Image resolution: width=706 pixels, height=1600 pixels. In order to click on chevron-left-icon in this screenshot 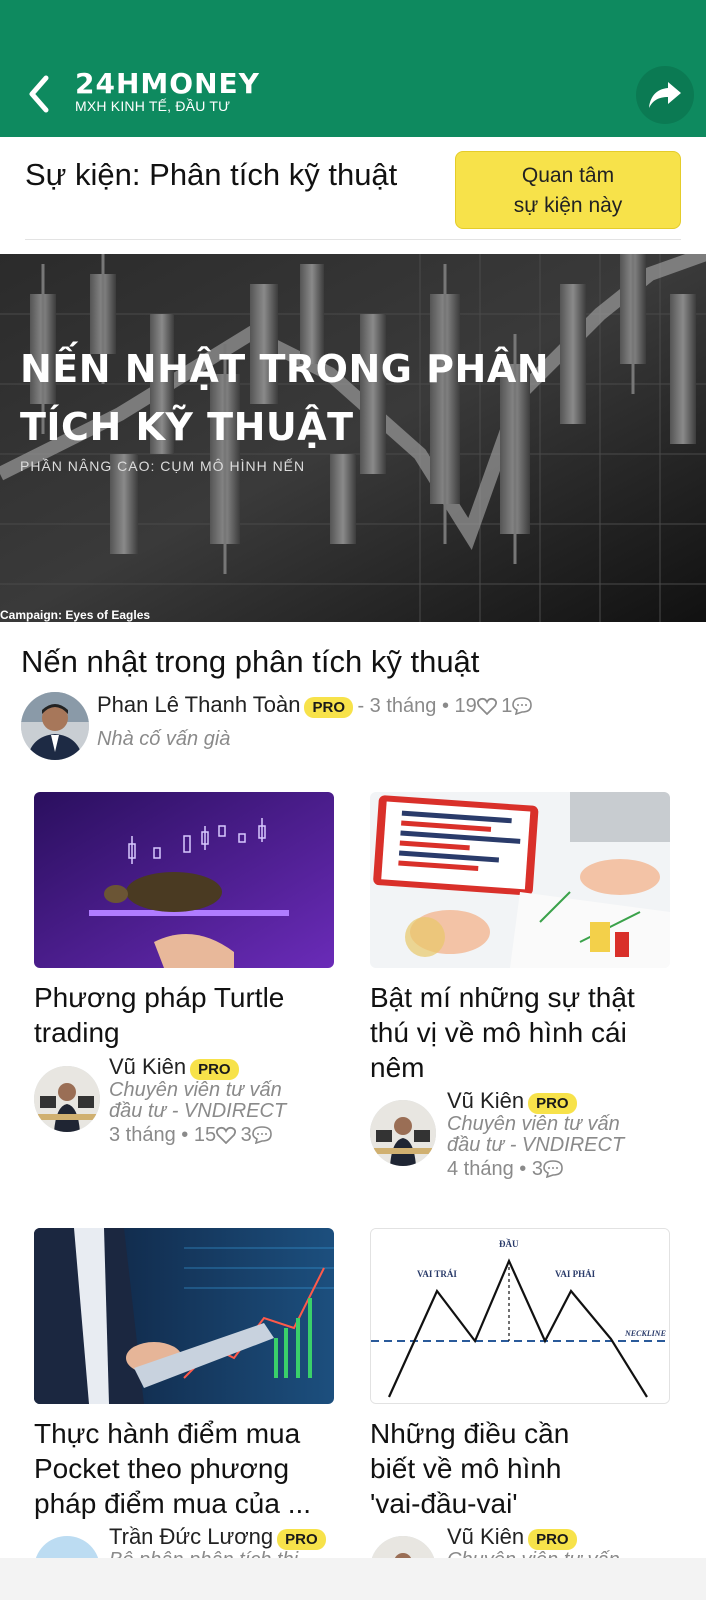, I will do `click(39, 94)`.